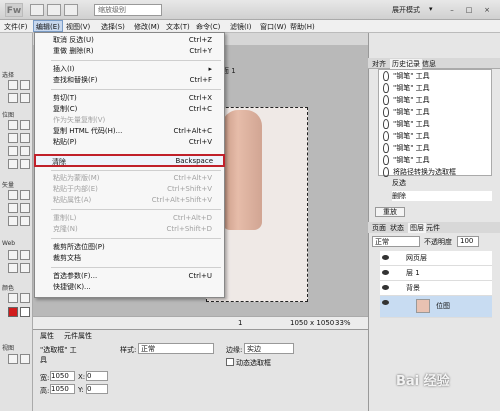 The height and width of the screenshot is (411, 500). What do you see at coordinates (302, 27) in the screenshot?
I see `menu-help: 帮助(H)` at bounding box center [302, 27].